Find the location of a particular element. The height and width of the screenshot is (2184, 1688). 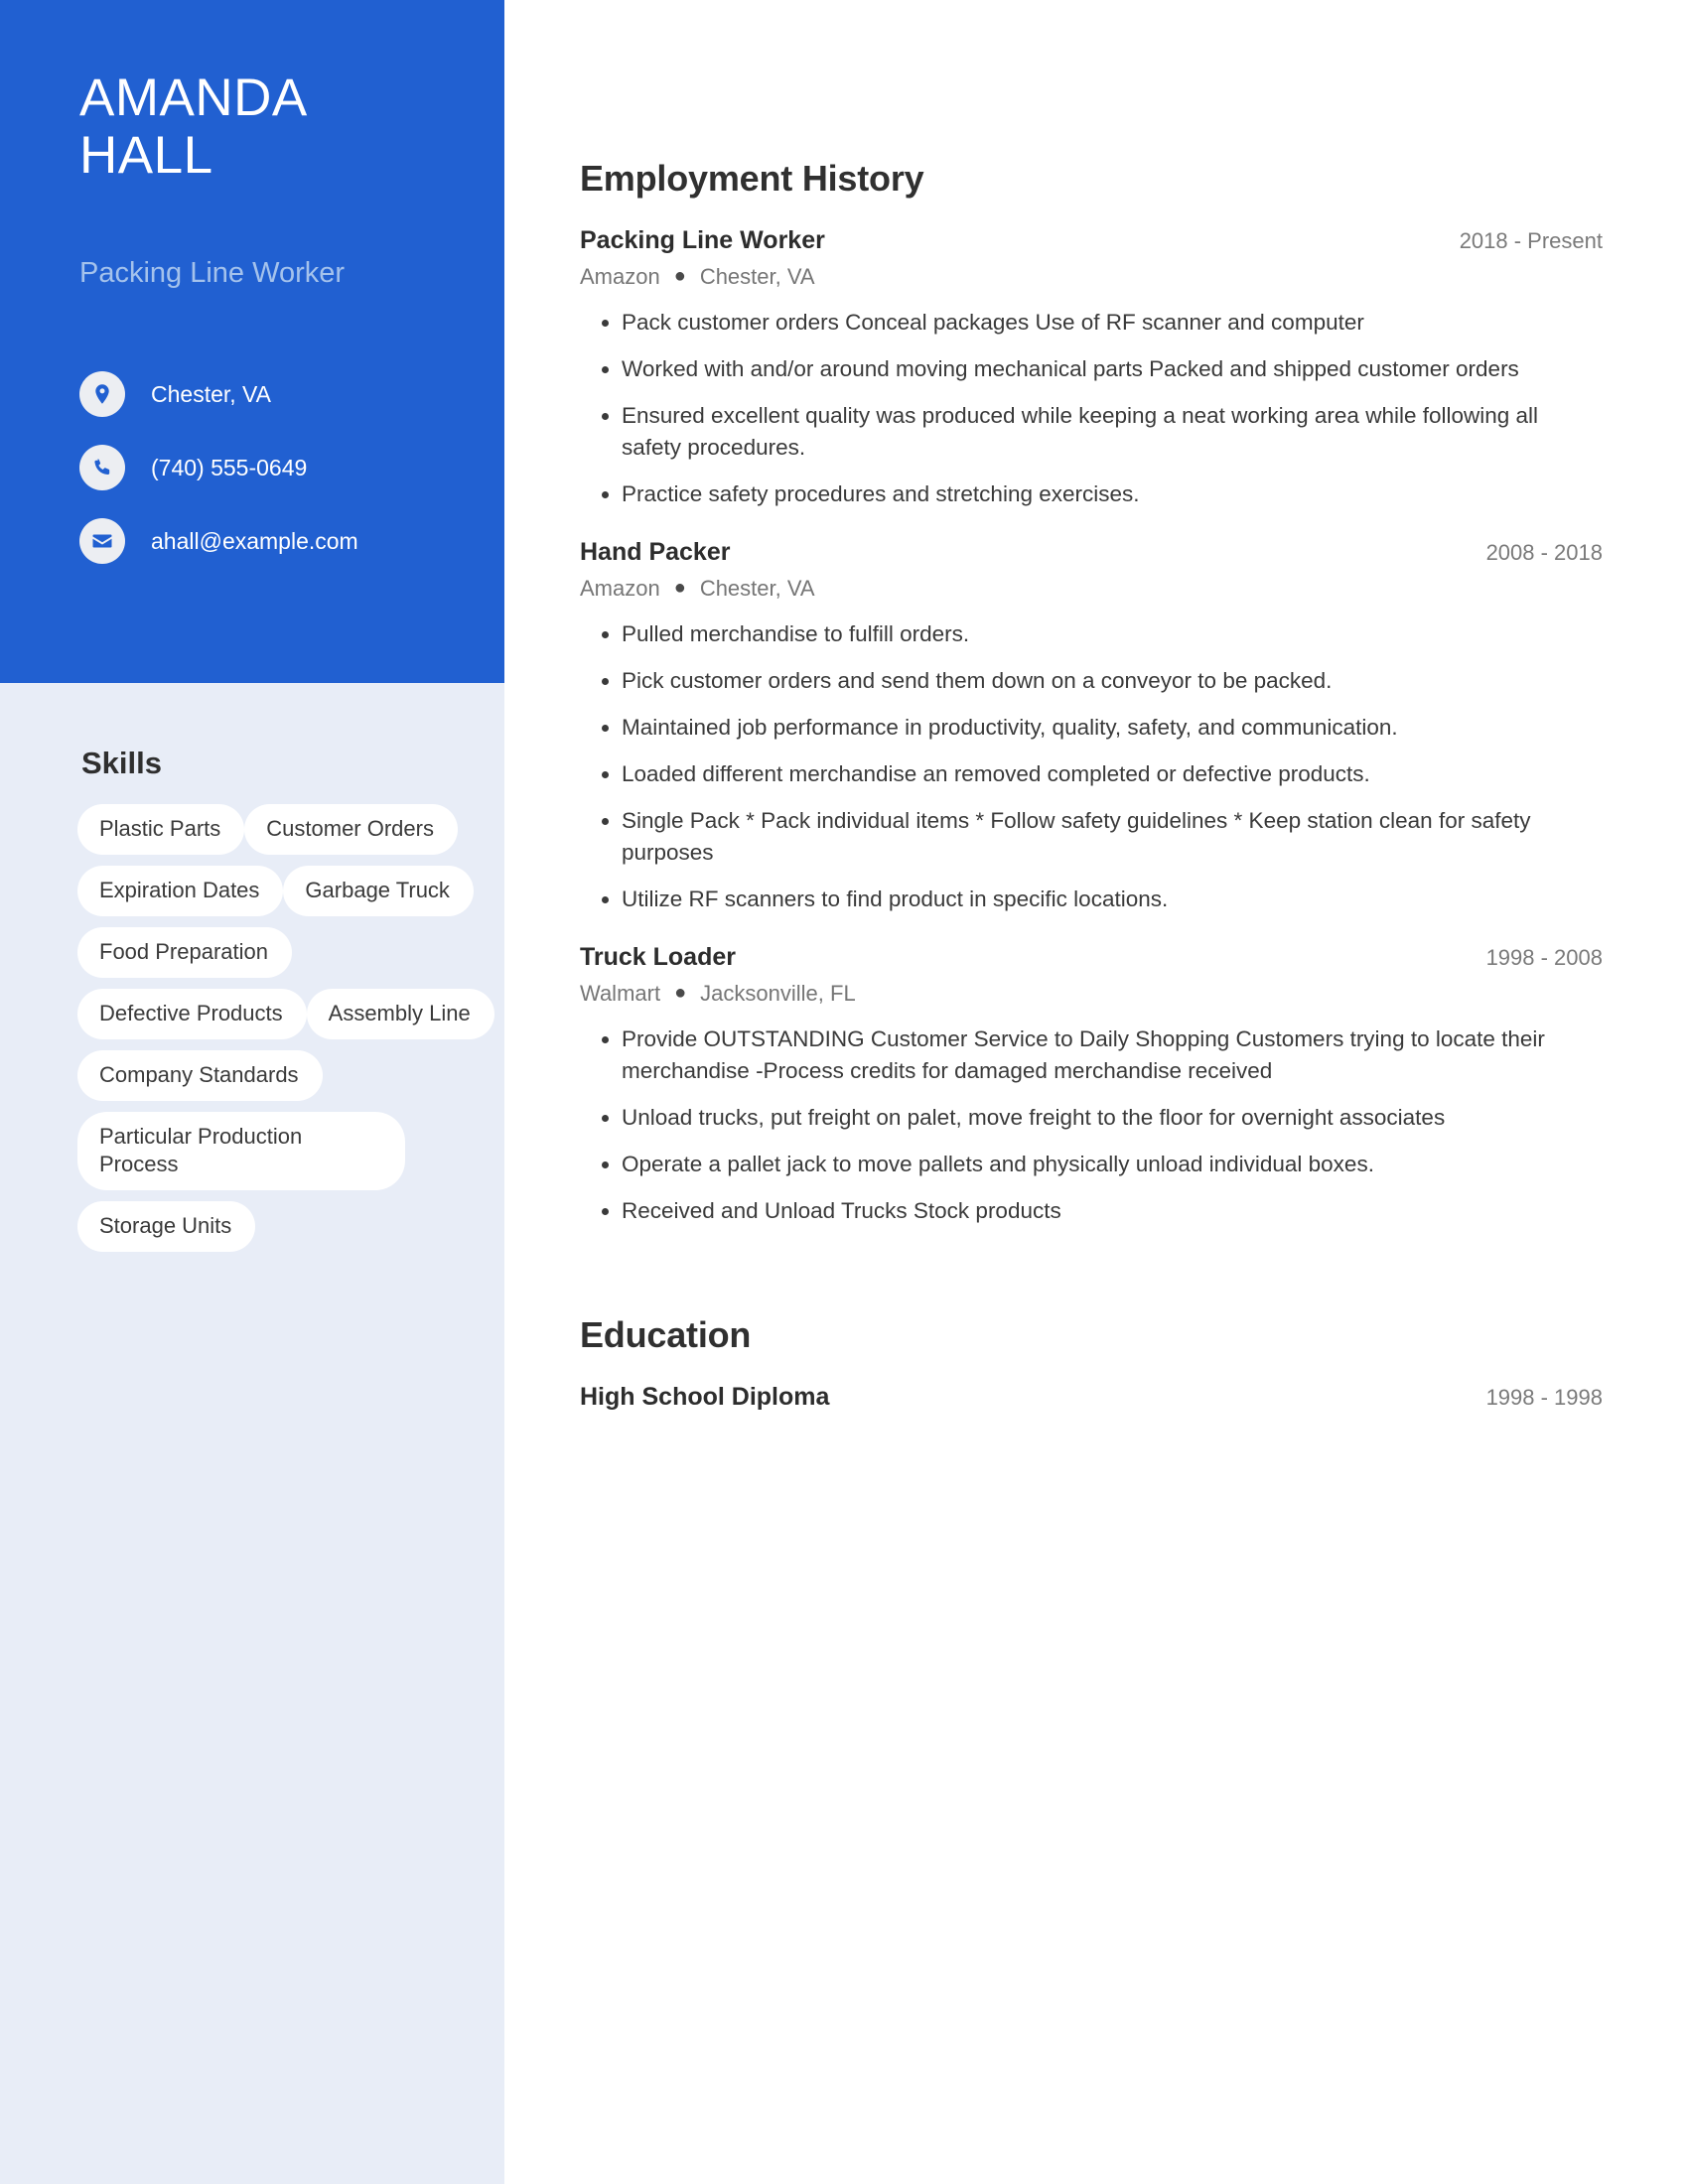

contact-location-value: Chester, VA is located at coordinates (211, 394).